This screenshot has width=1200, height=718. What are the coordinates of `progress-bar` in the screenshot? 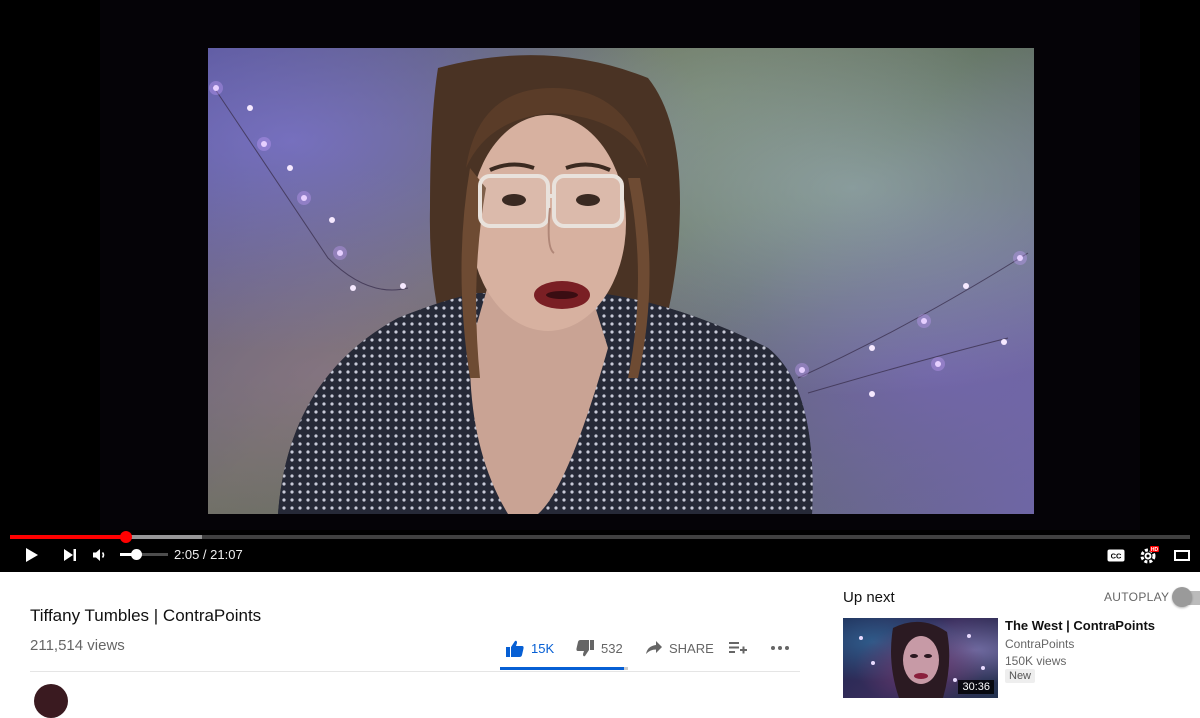 It's located at (600, 537).